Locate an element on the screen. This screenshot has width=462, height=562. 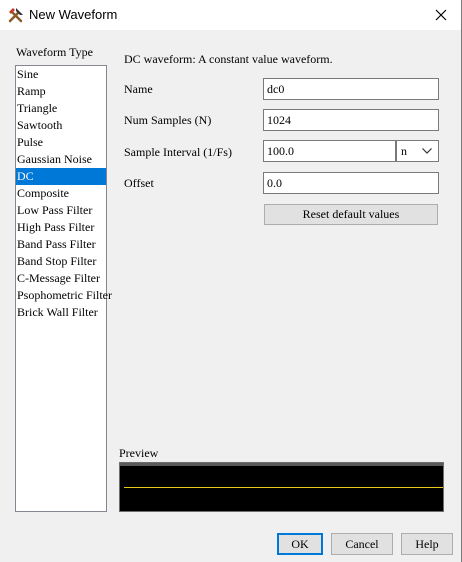
list-item-psophometric-filter: Psophometric Filter is located at coordinates (64, 295).